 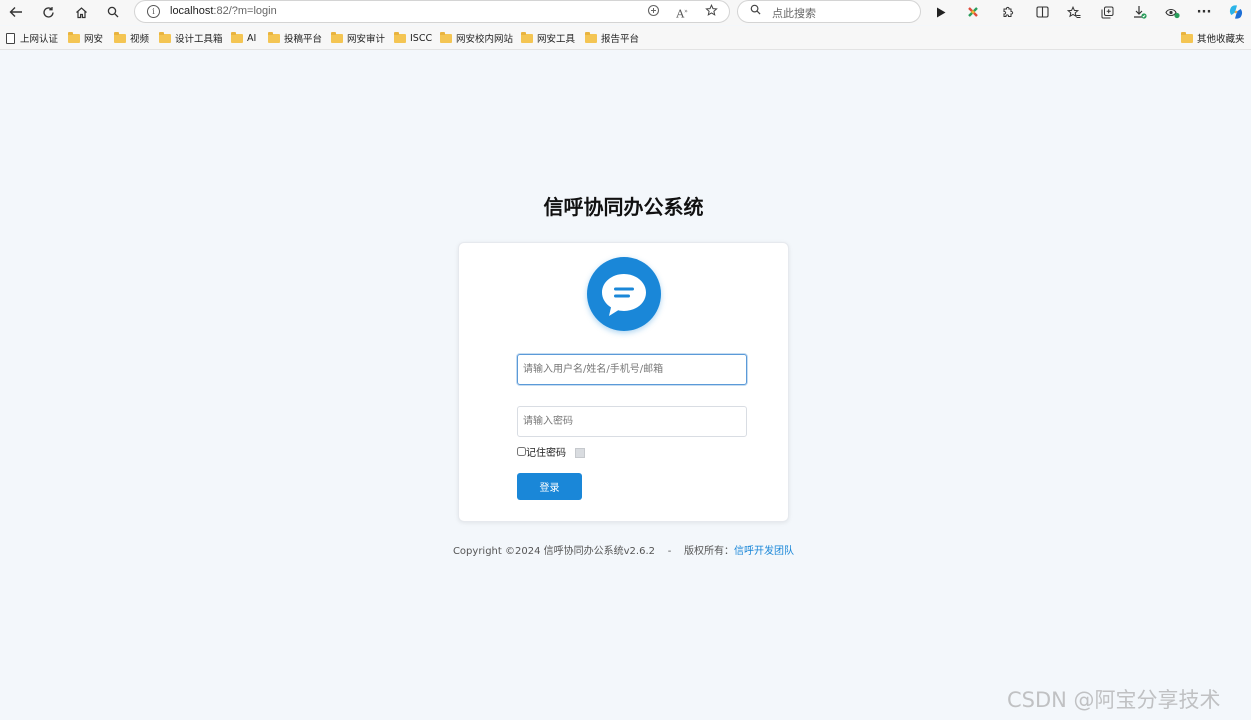 I want to click on bookmark-folder: 视频, so click(x=131, y=38).